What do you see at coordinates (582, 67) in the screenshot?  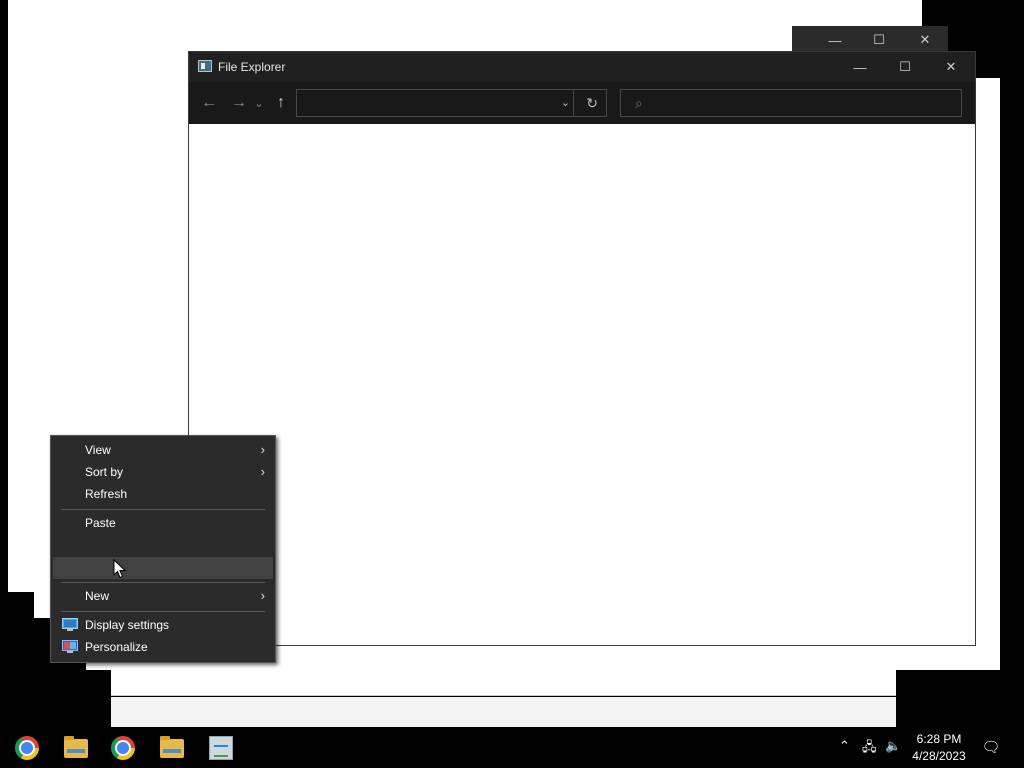 I see `explorer-titlebar: File Explorer — ☐ ✕` at bounding box center [582, 67].